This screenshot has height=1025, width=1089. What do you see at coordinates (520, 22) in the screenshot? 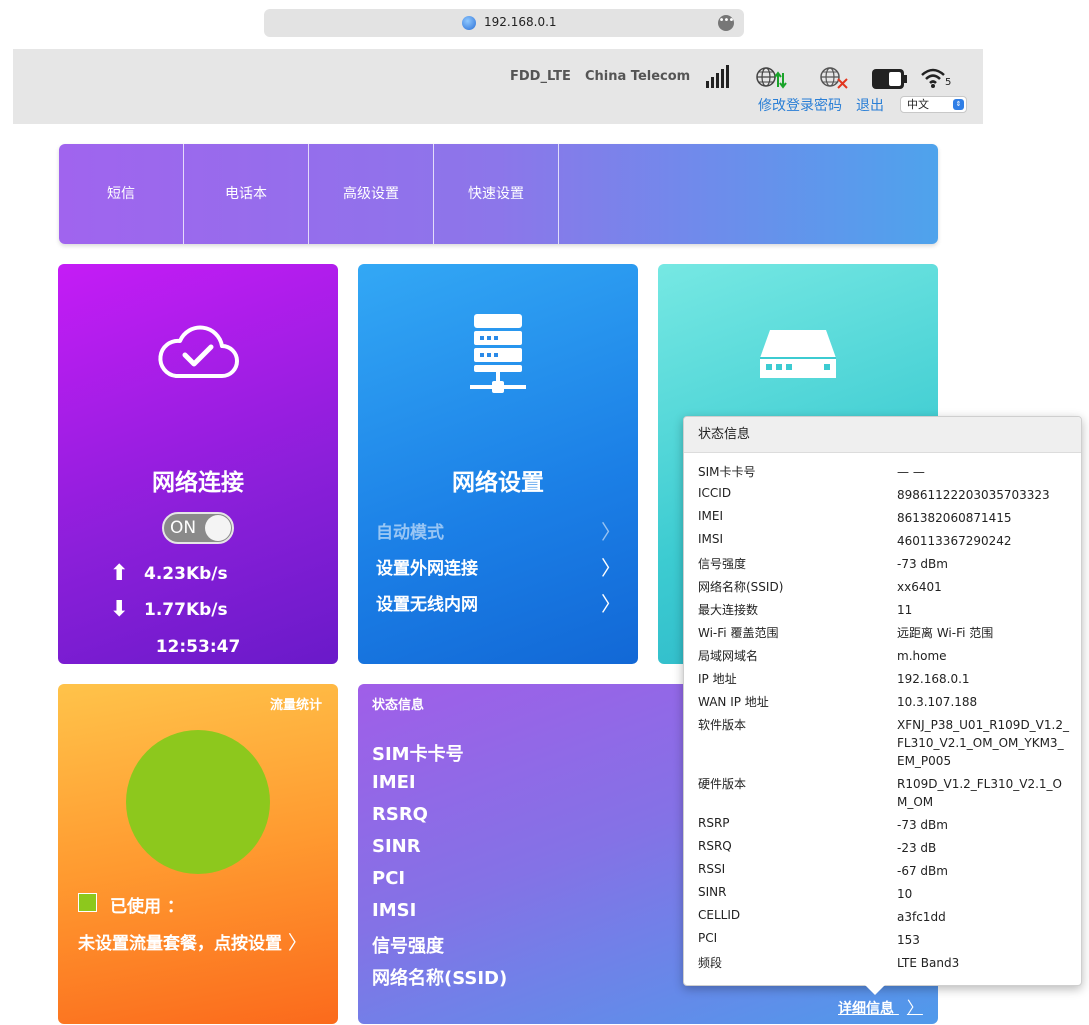
I see `url-text: 192.168.0.1` at bounding box center [520, 22].